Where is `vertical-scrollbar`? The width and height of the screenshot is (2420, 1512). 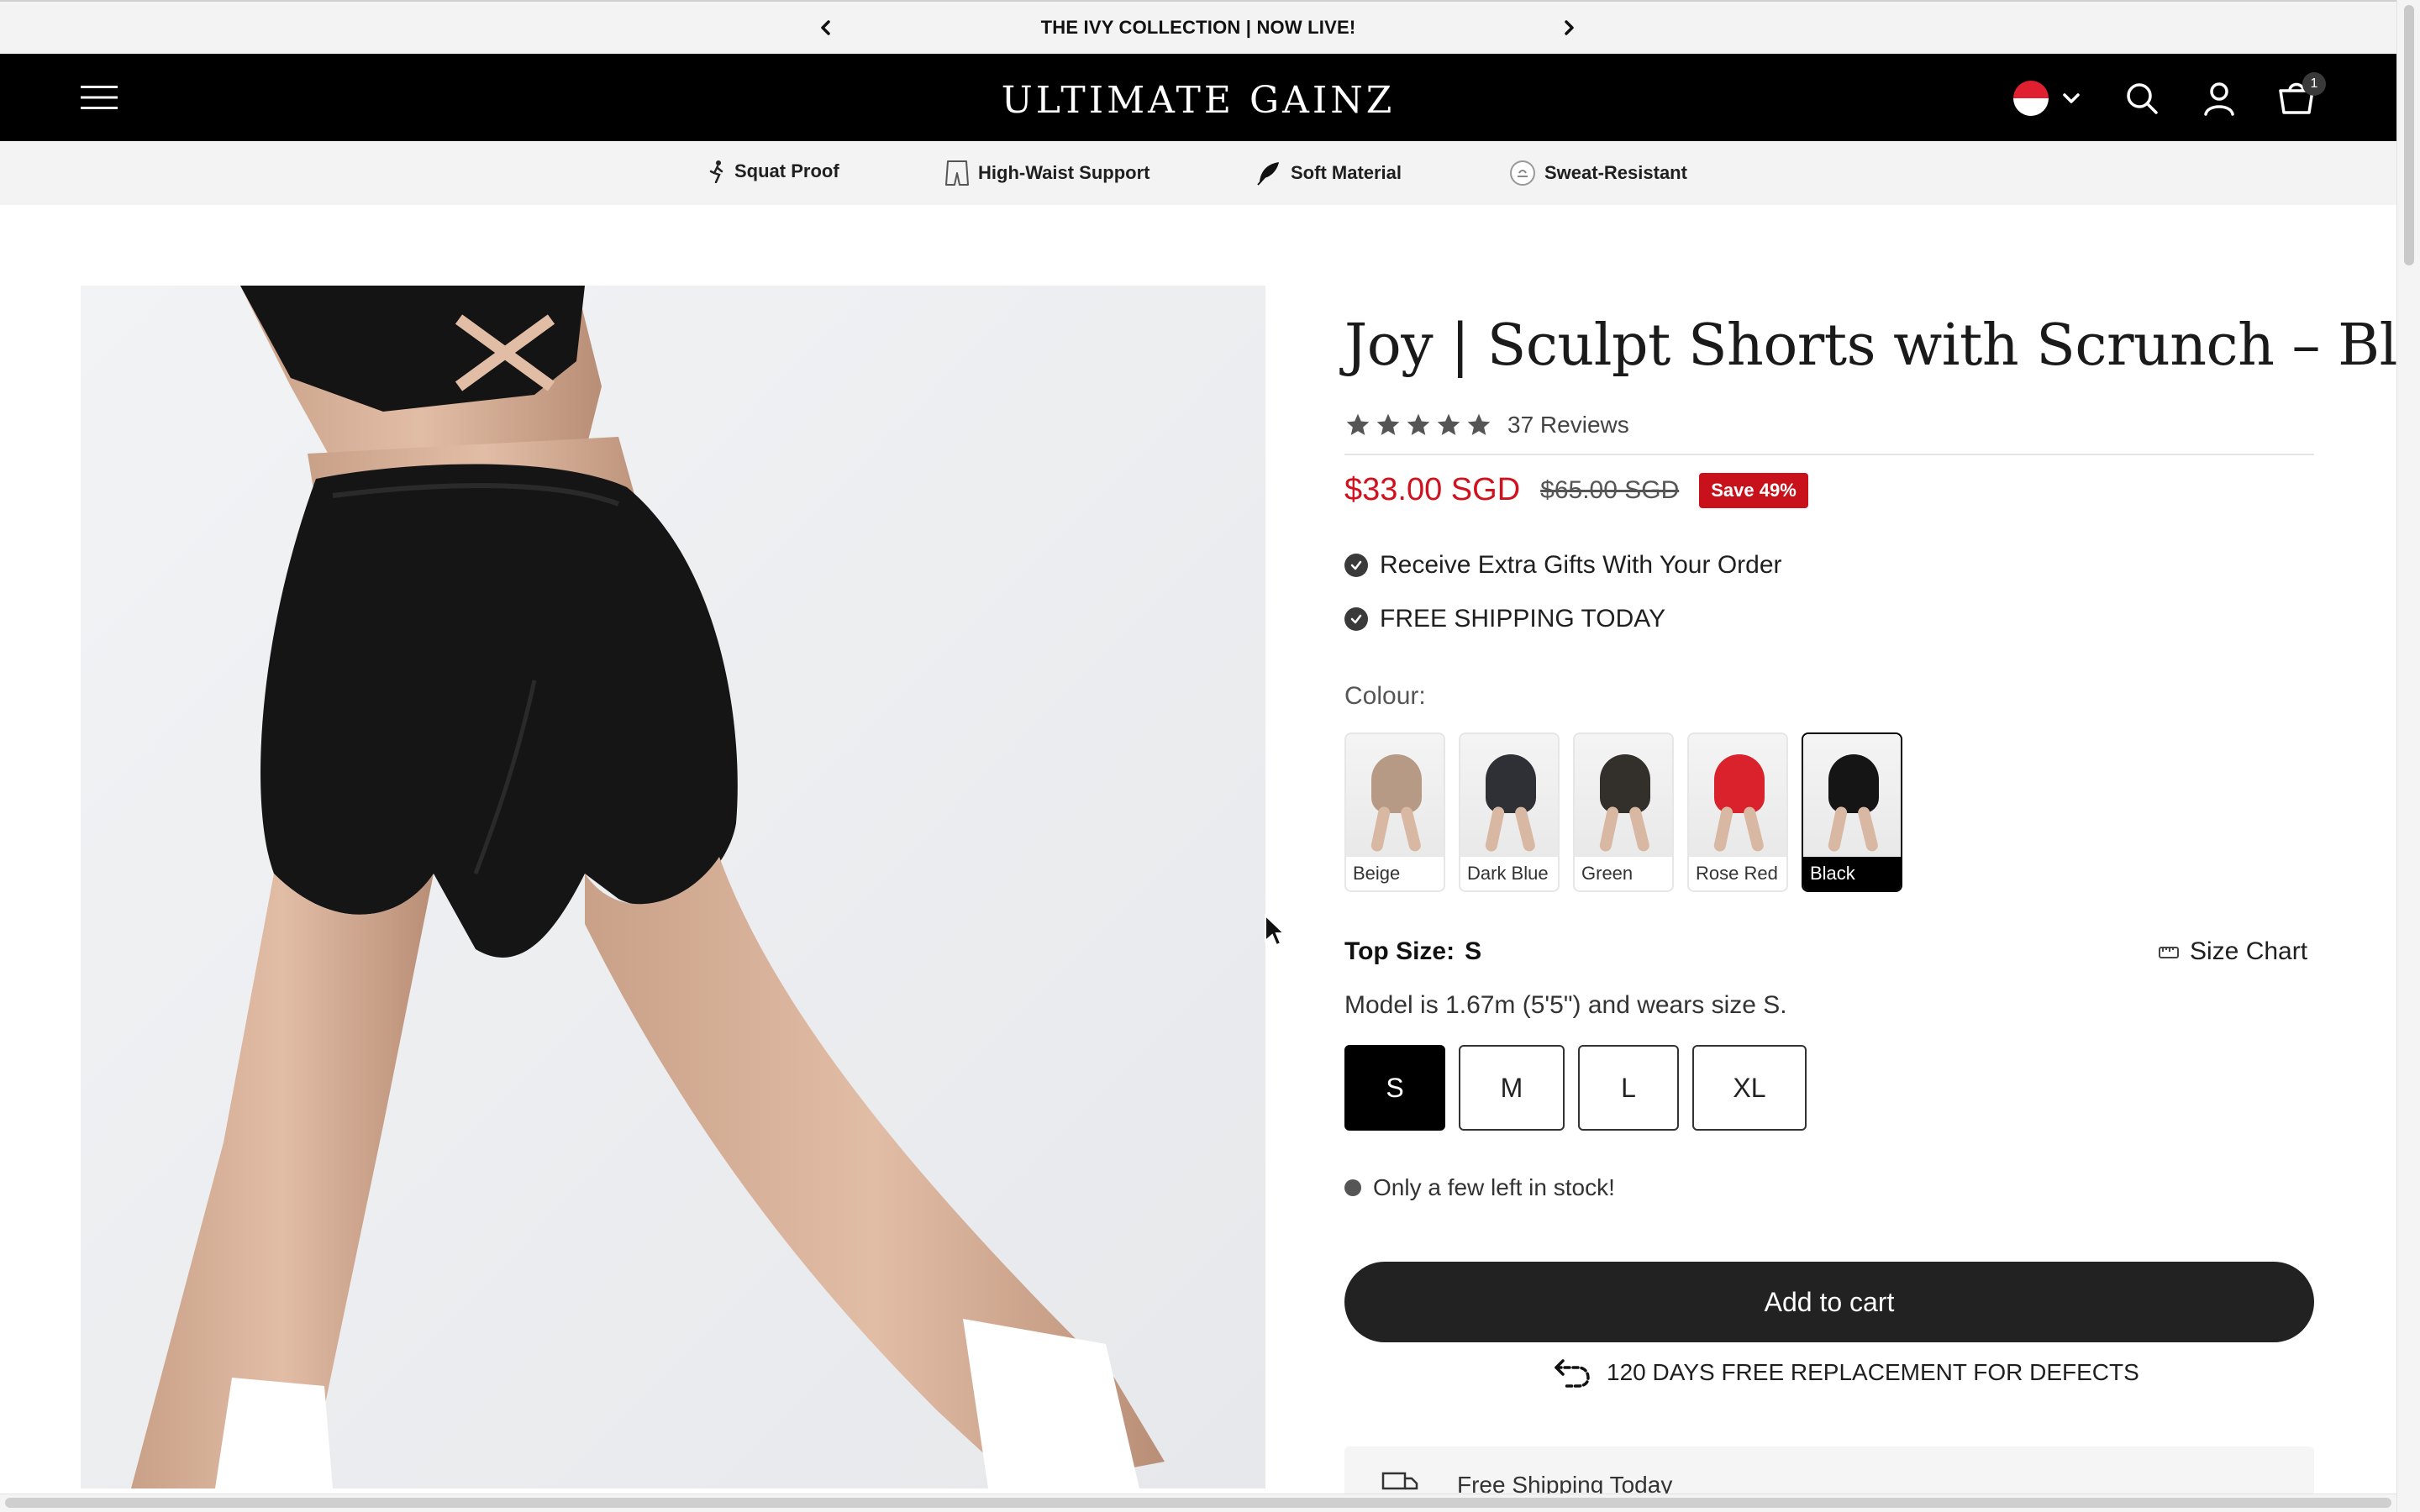
vertical-scrollbar is located at coordinates (2408, 756).